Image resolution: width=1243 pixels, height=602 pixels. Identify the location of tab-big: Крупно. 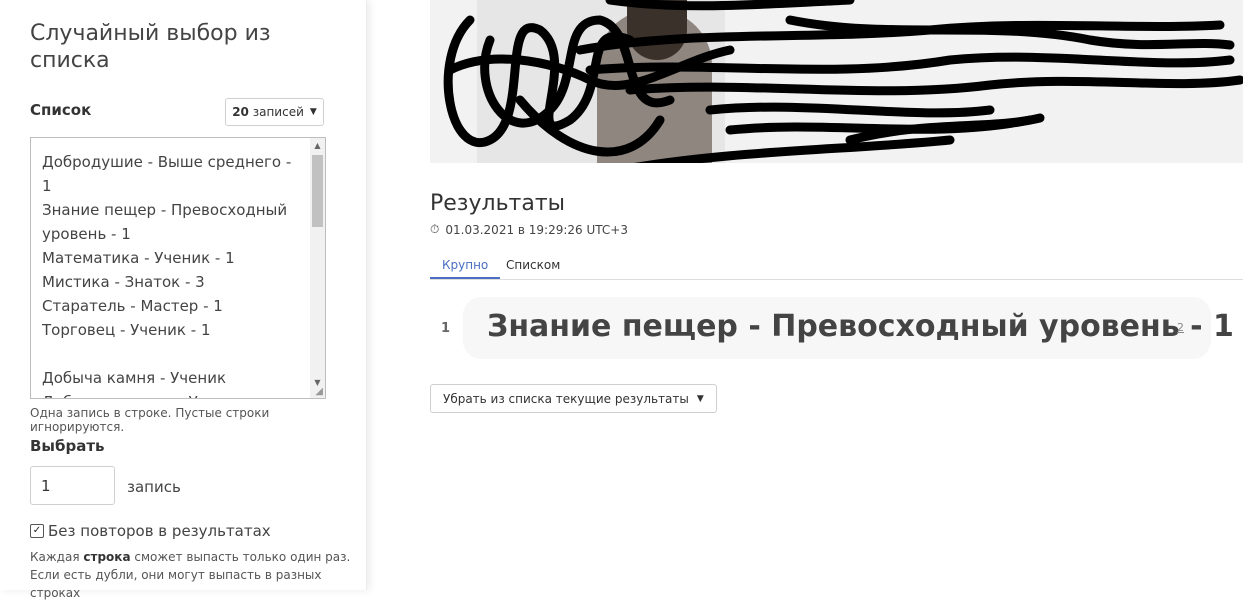
(465, 265).